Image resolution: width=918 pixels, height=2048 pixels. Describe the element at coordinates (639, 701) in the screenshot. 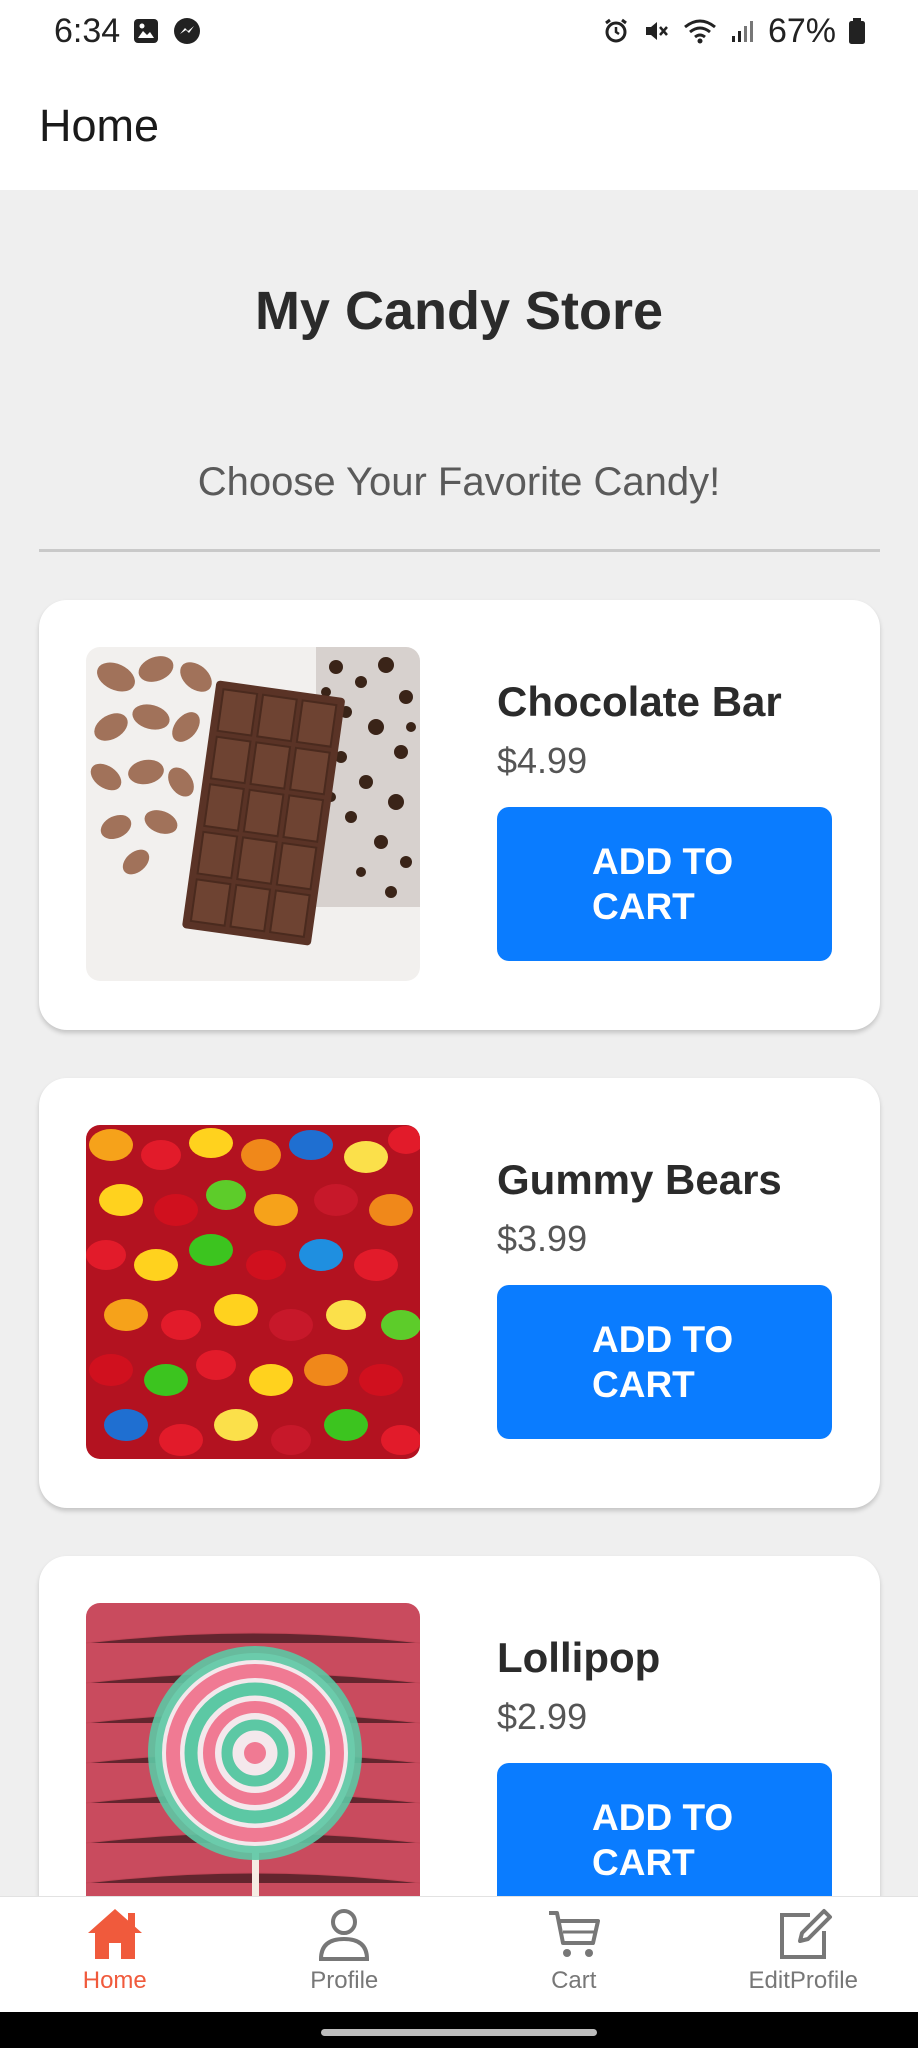

I see `product-name: Chocolate Bar` at that location.